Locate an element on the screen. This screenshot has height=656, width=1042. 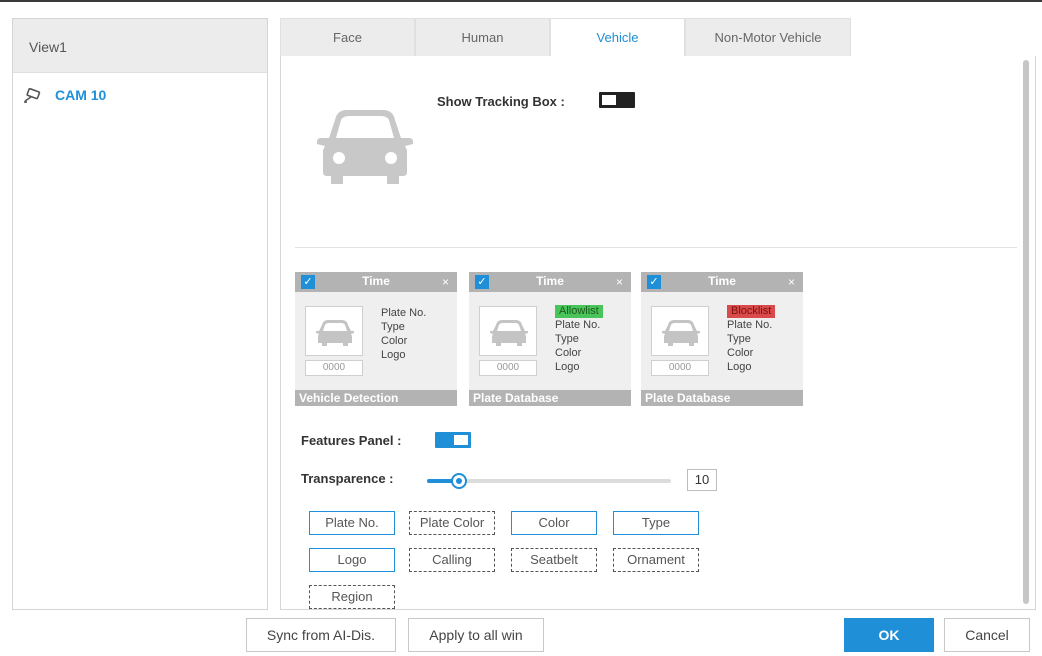
cancel-button: Cancel is located at coordinates (987, 635).